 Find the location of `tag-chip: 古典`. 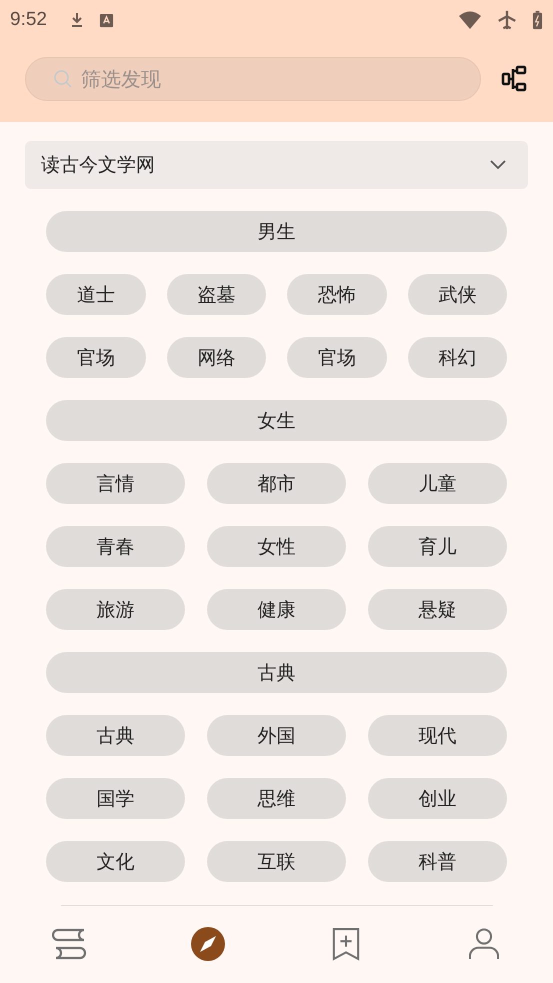

tag-chip: 古典 is located at coordinates (115, 735).